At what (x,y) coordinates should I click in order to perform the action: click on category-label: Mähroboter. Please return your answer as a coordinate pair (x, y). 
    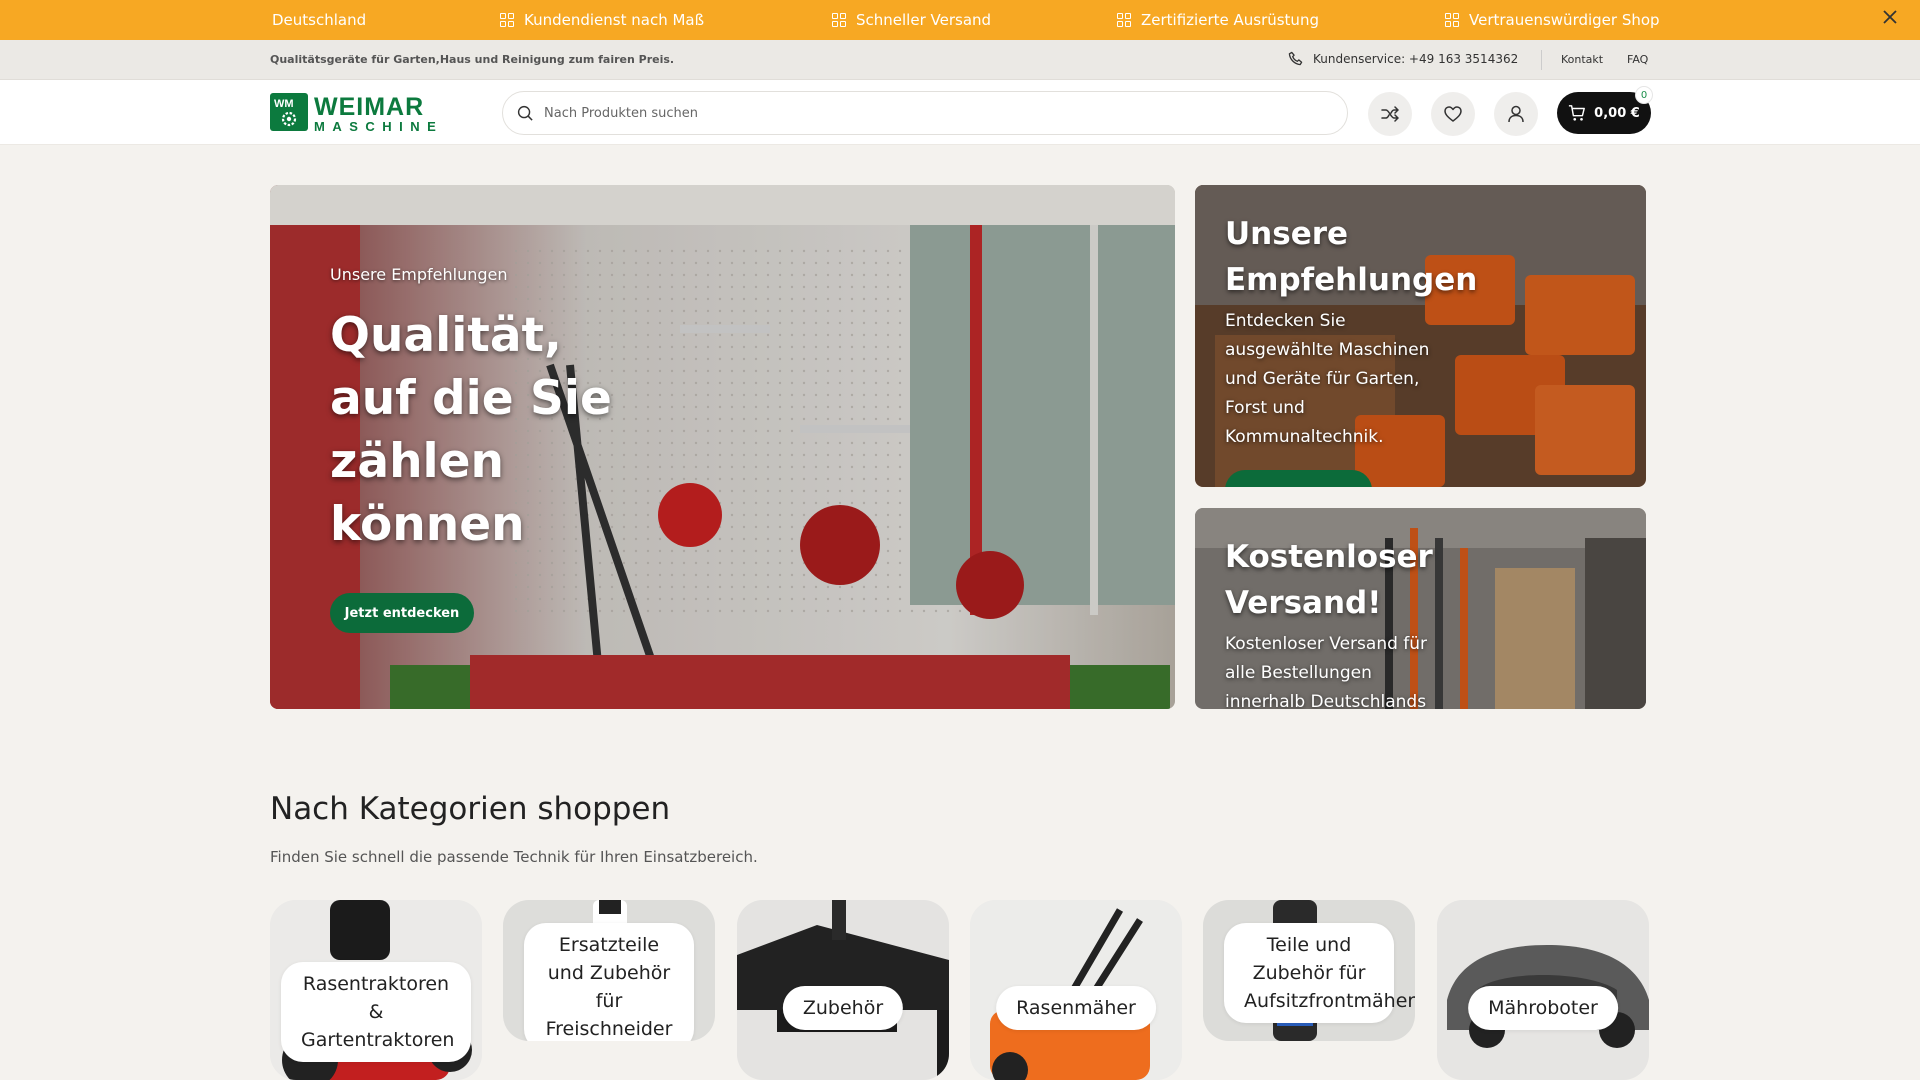
    Looking at the image, I should click on (1543, 1008).